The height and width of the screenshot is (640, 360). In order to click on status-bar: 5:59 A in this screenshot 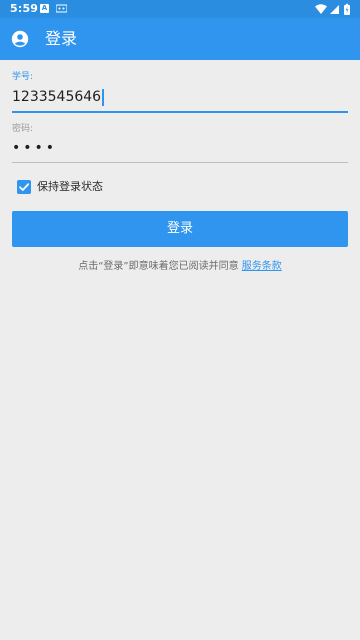, I will do `click(180, 9)`.